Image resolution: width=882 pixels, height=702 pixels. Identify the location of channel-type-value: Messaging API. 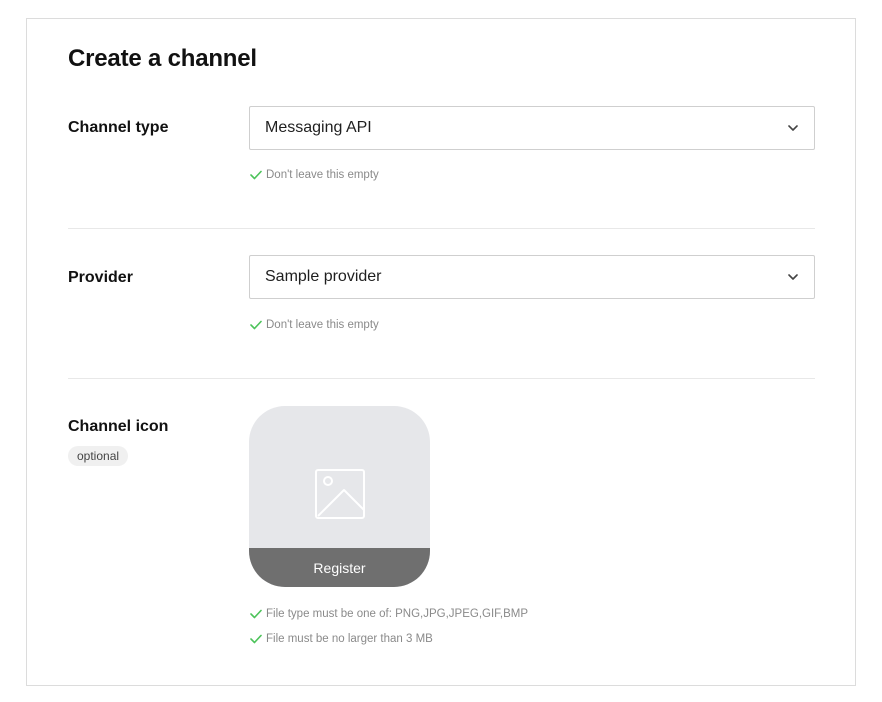
(318, 127).